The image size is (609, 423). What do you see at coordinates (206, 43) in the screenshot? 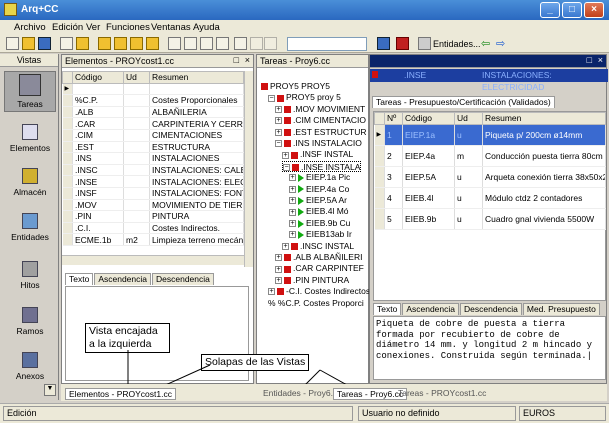
I see `paste-icon` at bounding box center [206, 43].